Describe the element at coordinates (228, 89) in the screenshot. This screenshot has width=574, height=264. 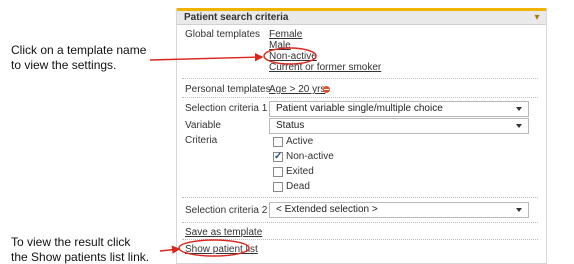
I see `personal-templates-label: Personal templates` at that location.